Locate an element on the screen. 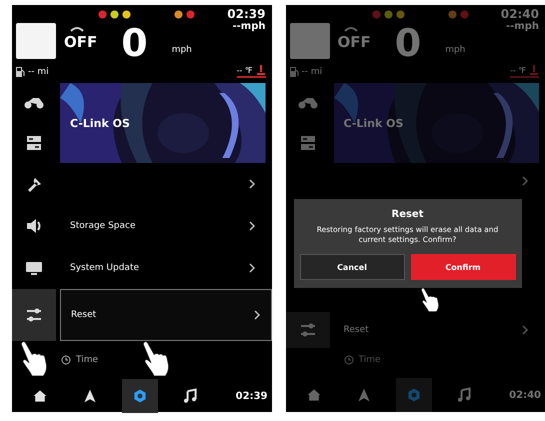  settings-icon is located at coordinates (140, 396).